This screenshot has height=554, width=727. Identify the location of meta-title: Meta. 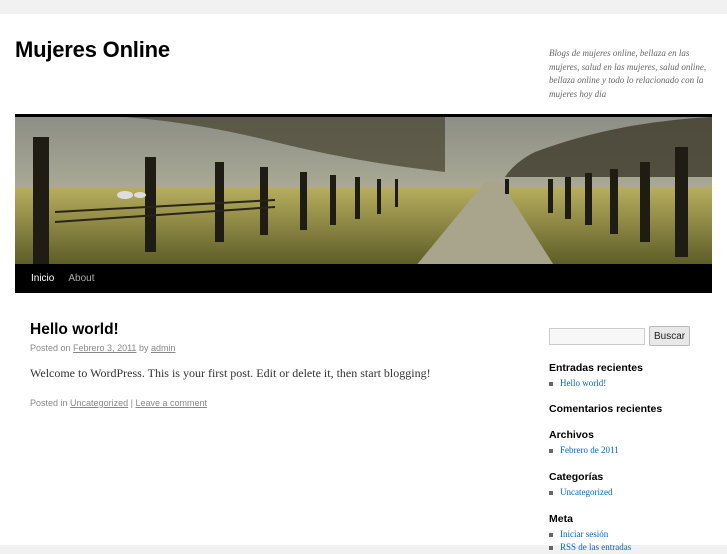
(561, 519).